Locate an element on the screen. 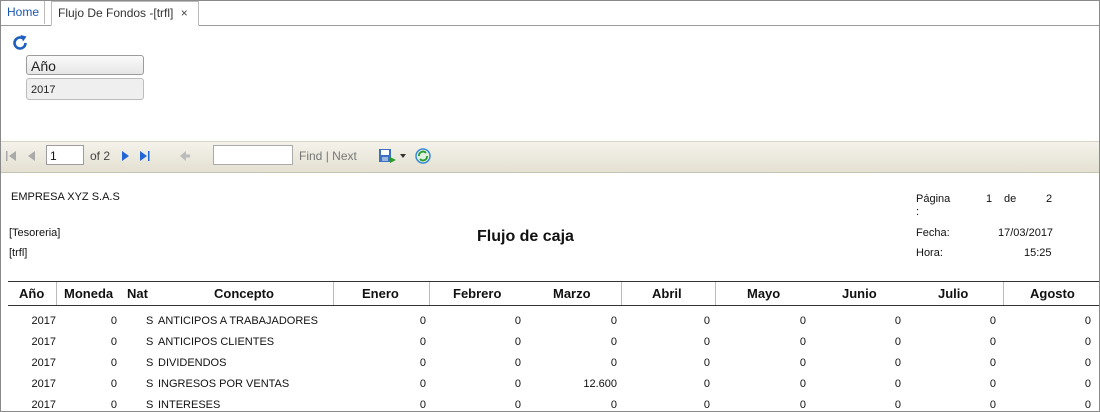  find-text-input is located at coordinates (253, 155).